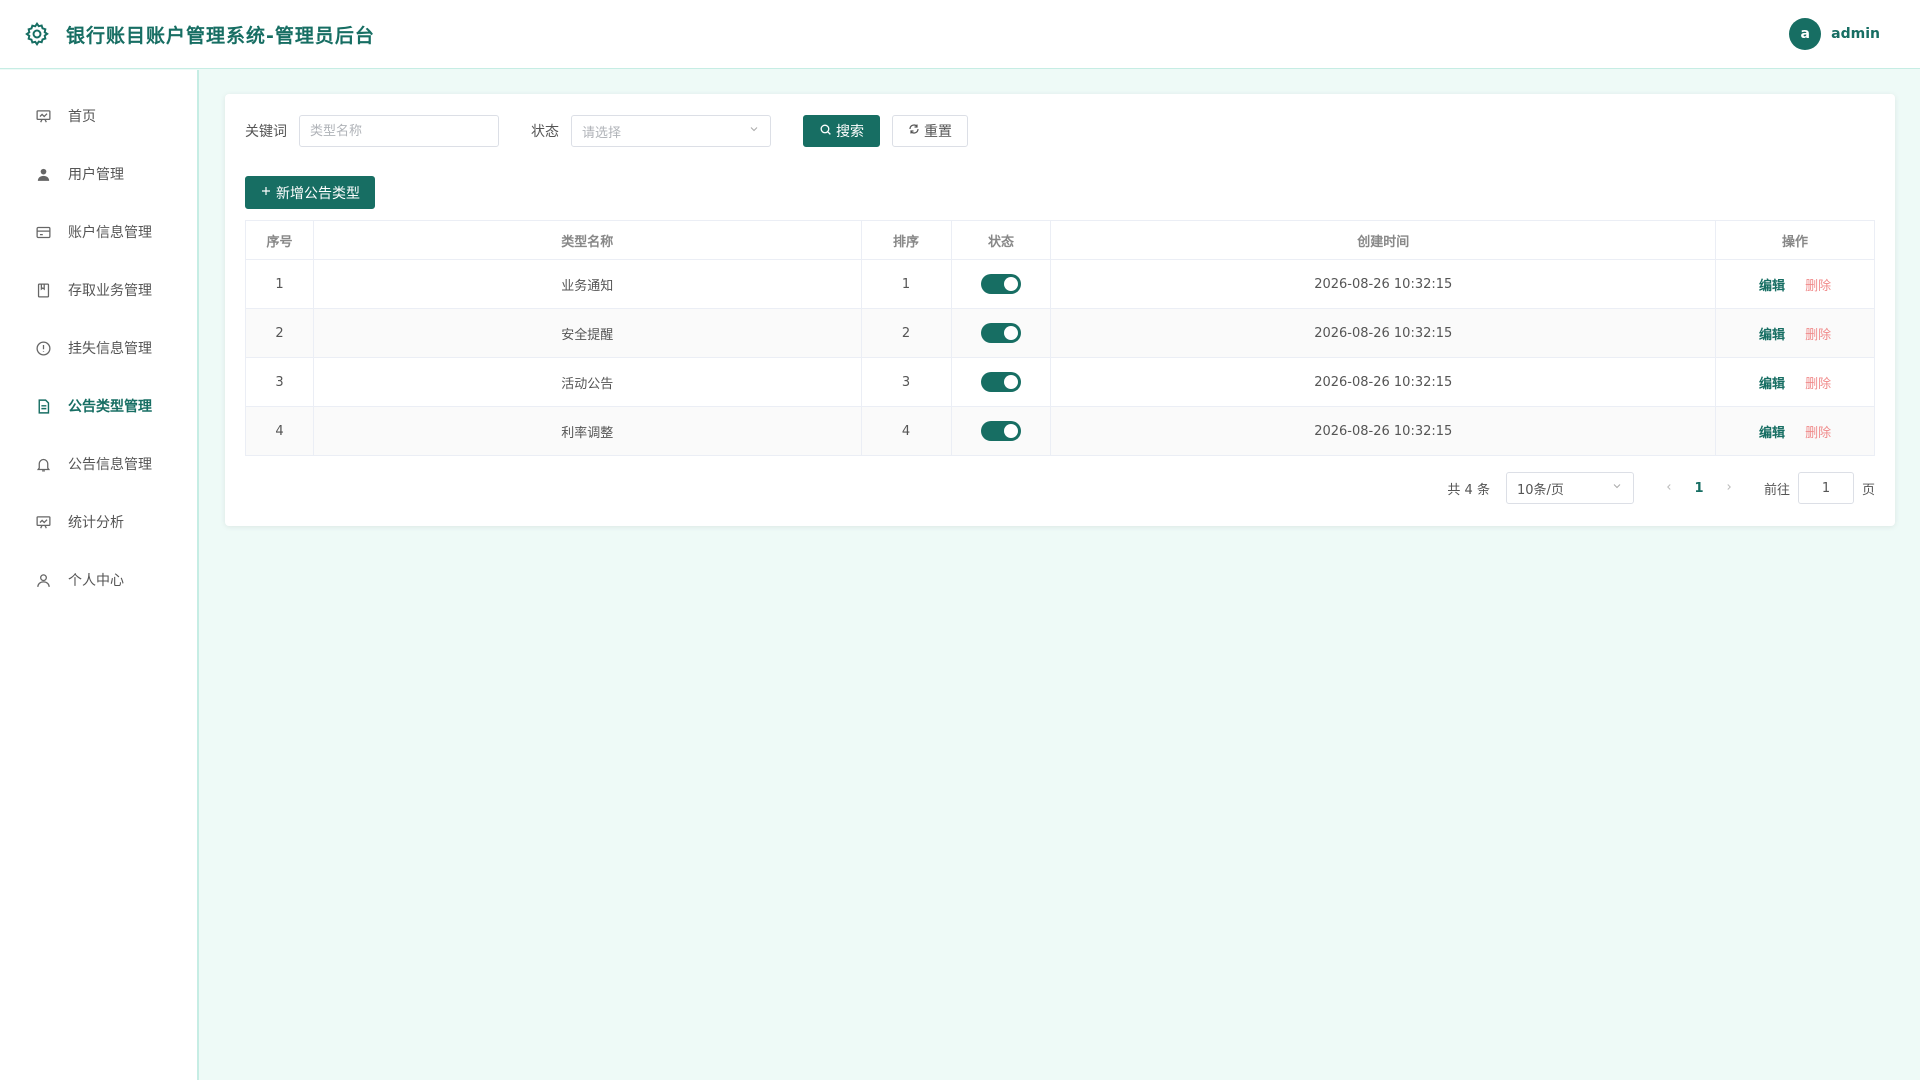 The width and height of the screenshot is (1920, 1080). I want to click on keyword-label: 关键词, so click(266, 132).